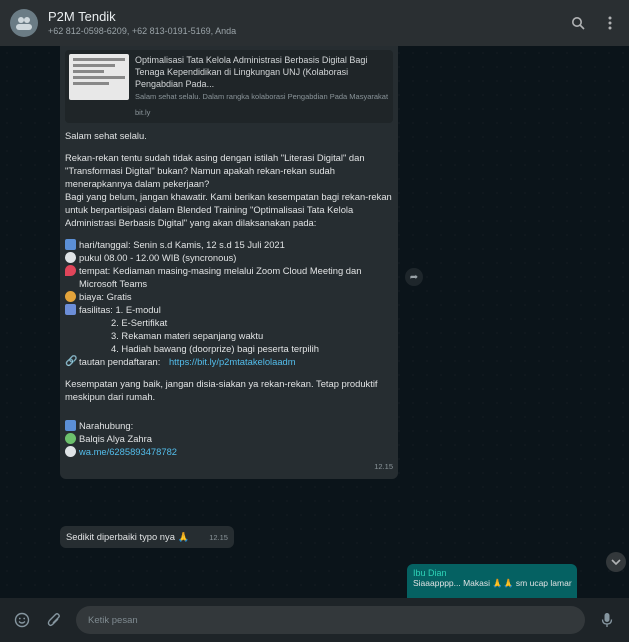 This screenshot has height=642, width=629. What do you see at coordinates (594, 23) in the screenshot?
I see `header-actions` at bounding box center [594, 23].